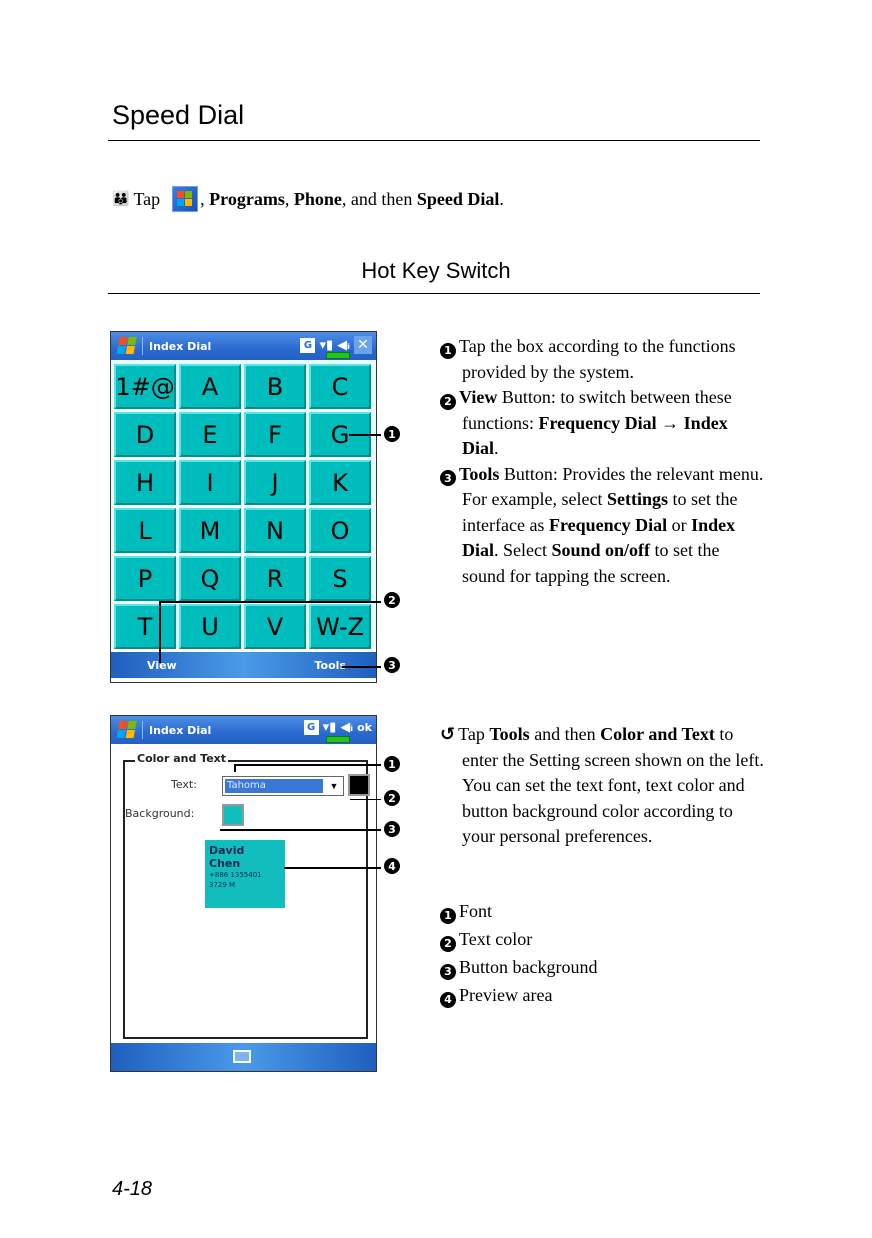  What do you see at coordinates (182, 758) in the screenshot?
I see `panel-title: Color and Text` at bounding box center [182, 758].